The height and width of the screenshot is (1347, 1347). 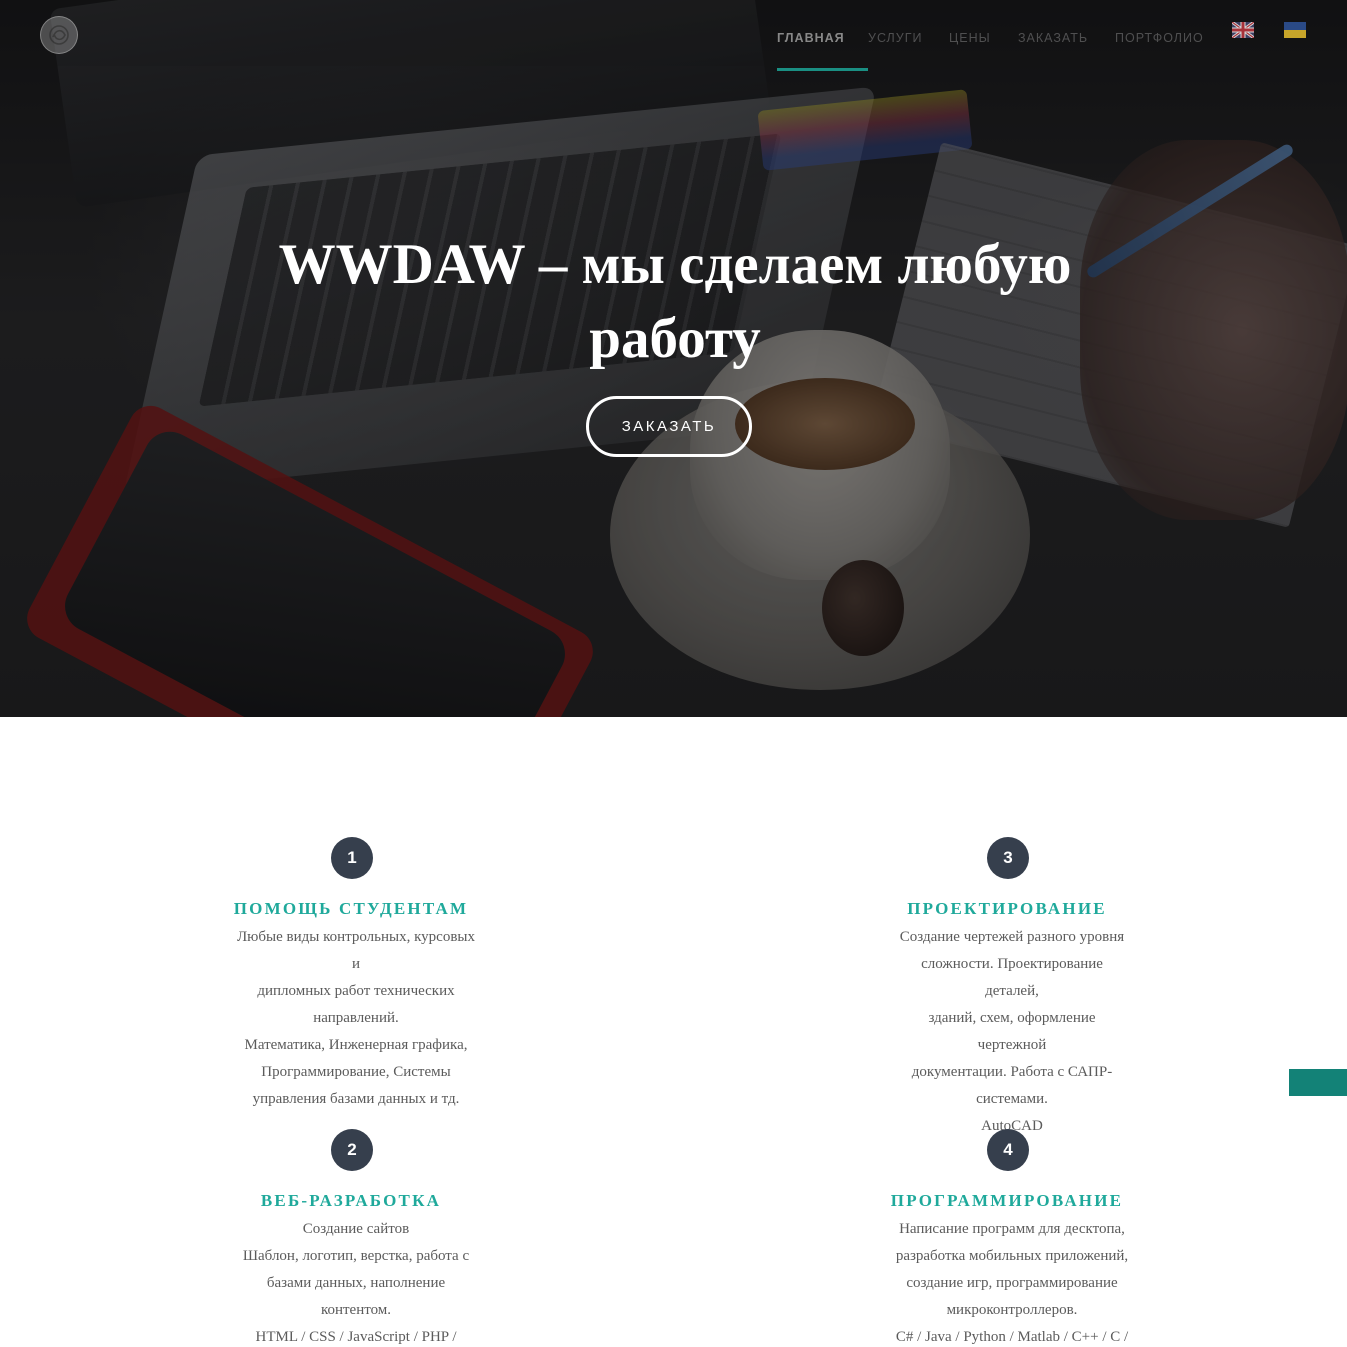 What do you see at coordinates (351, 908) in the screenshot?
I see `service-title: ПОМОЩЬ СТУДЕНТАМ` at bounding box center [351, 908].